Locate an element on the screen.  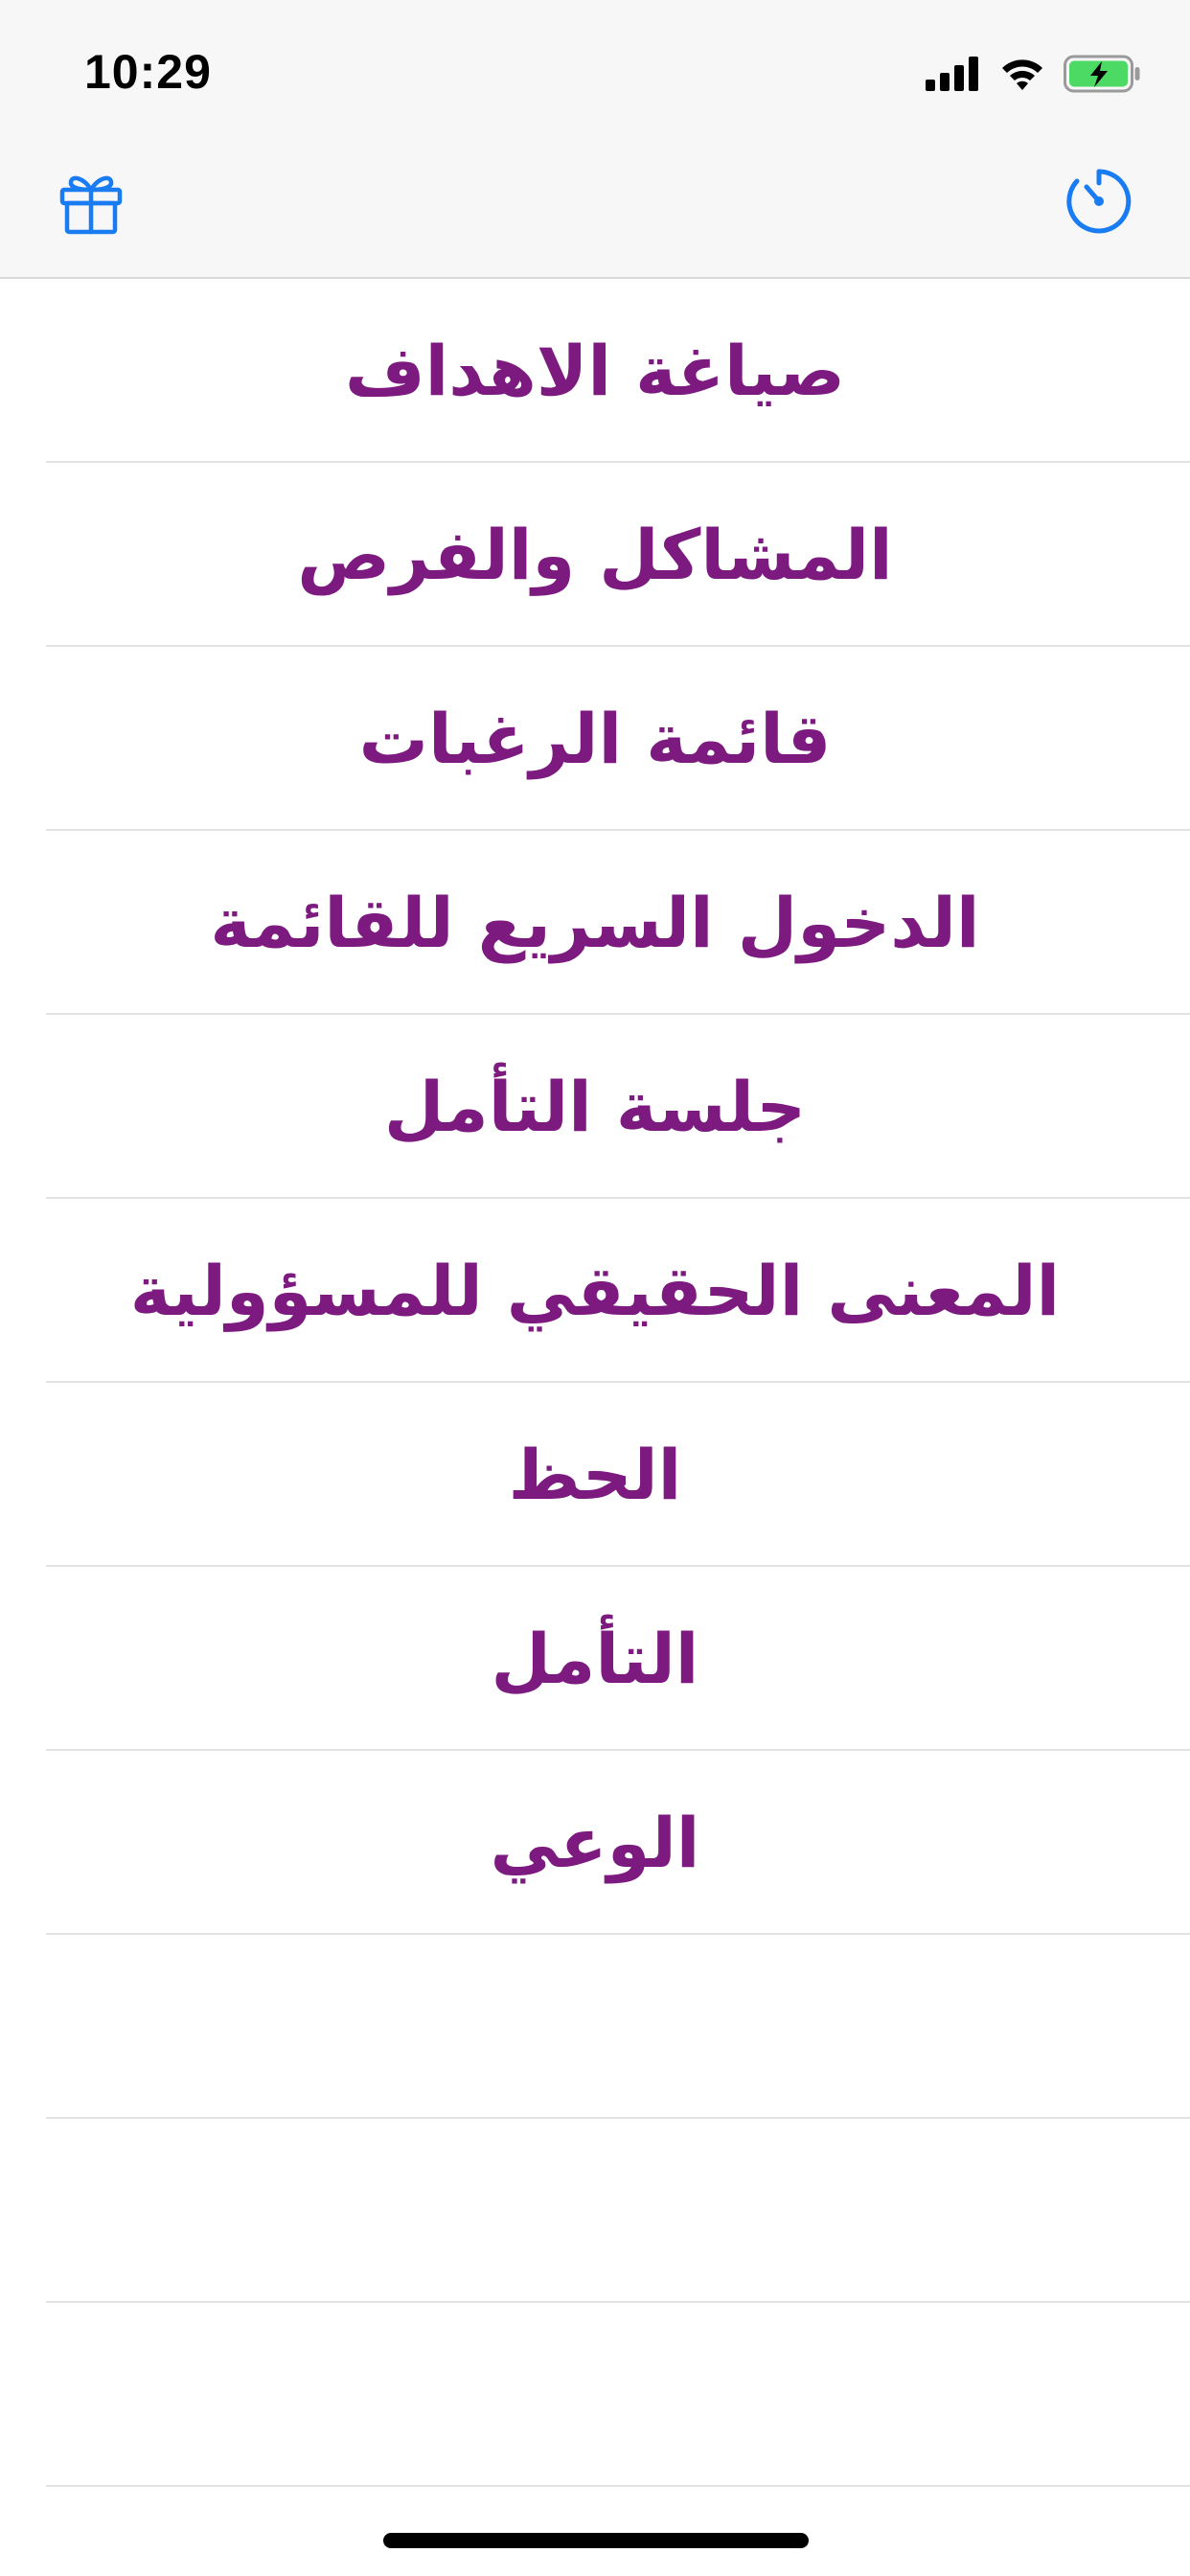
list-item: الوعي is located at coordinates (595, 1843).